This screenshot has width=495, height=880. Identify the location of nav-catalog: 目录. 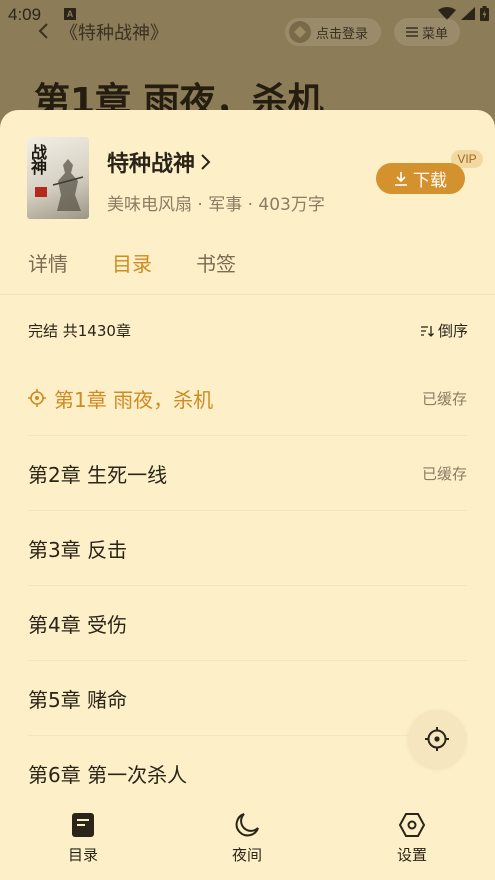
(83, 838).